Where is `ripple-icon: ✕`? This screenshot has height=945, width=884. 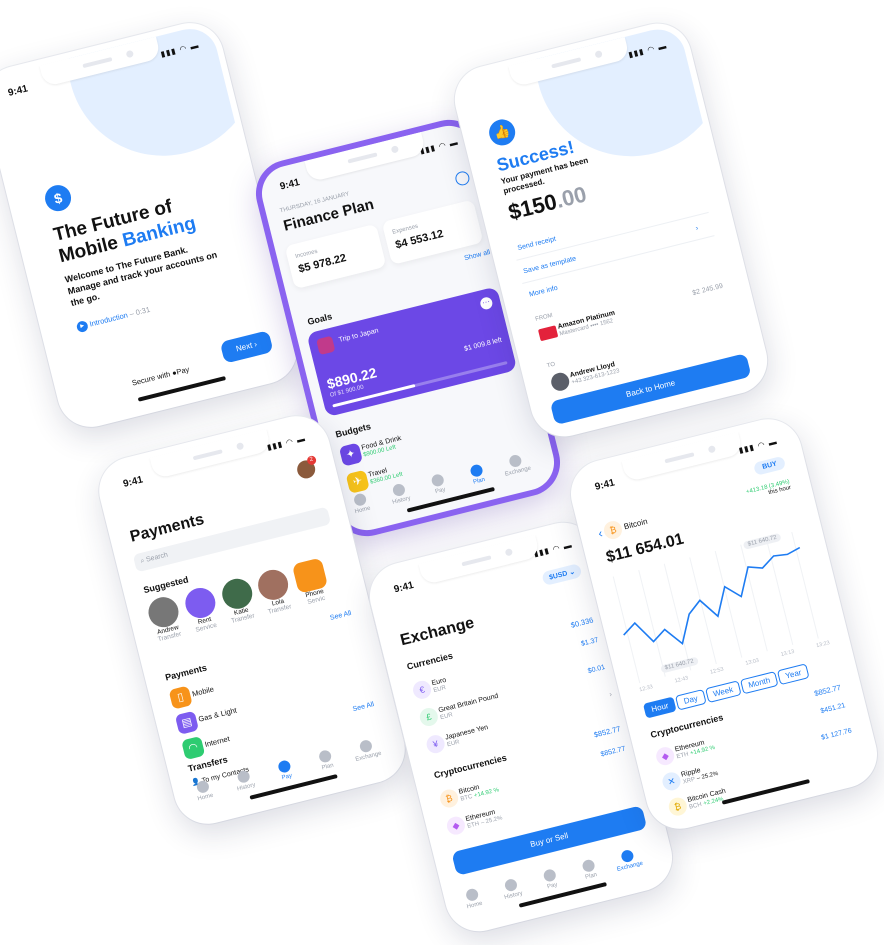 ripple-icon: ✕ is located at coordinates (671, 781).